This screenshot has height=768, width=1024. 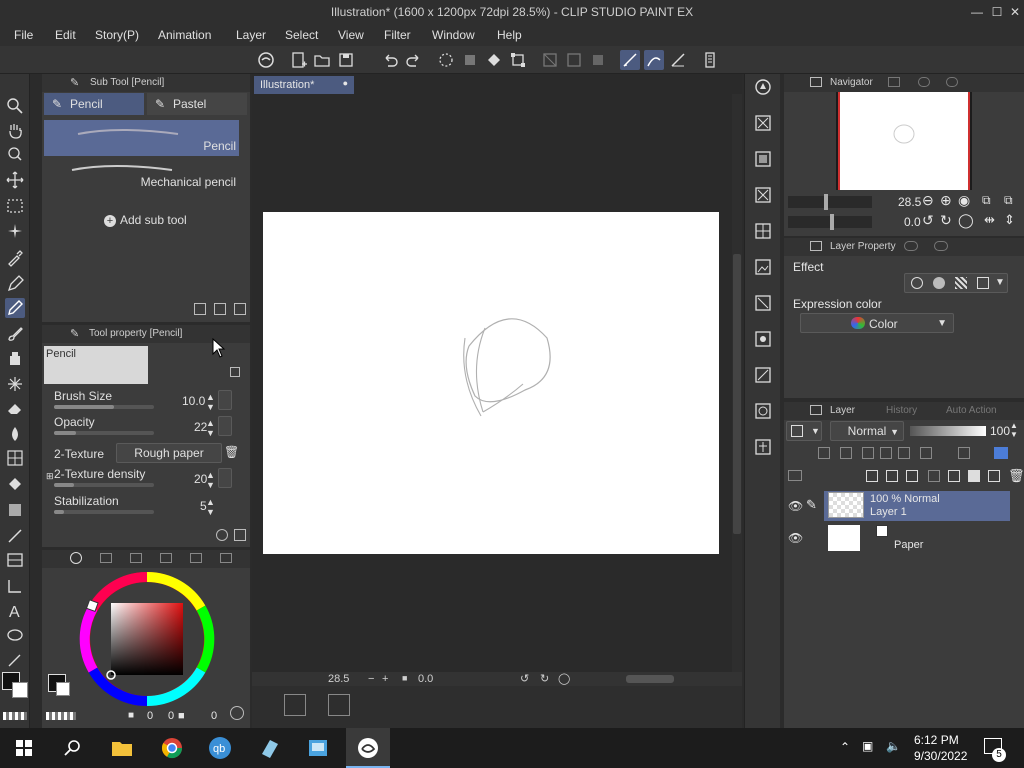 I want to click on approximate-color-tab-icon, so click(x=196, y=558).